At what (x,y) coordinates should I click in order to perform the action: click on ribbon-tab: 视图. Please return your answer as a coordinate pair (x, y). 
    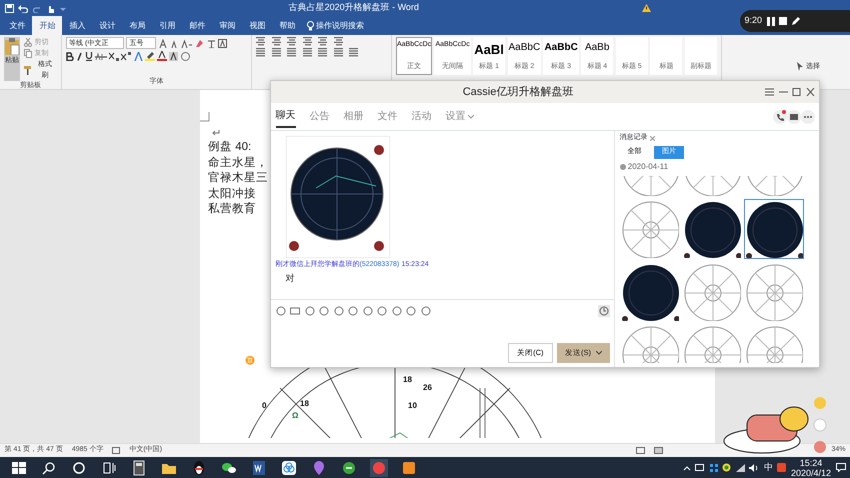
    Looking at the image, I should click on (257, 25).